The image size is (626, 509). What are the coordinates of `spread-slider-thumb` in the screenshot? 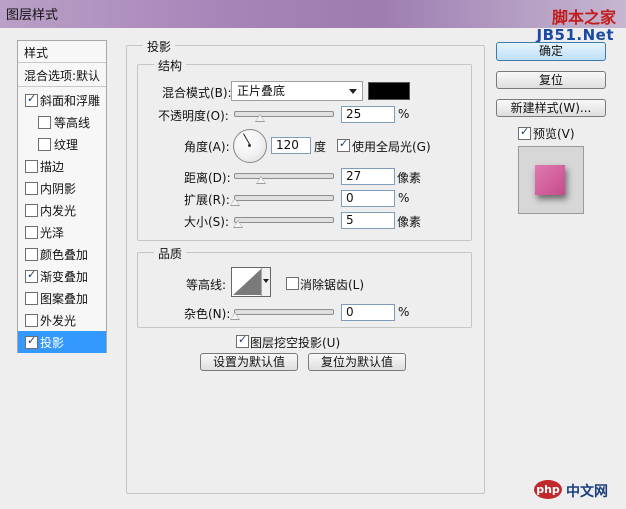 It's located at (235, 202).